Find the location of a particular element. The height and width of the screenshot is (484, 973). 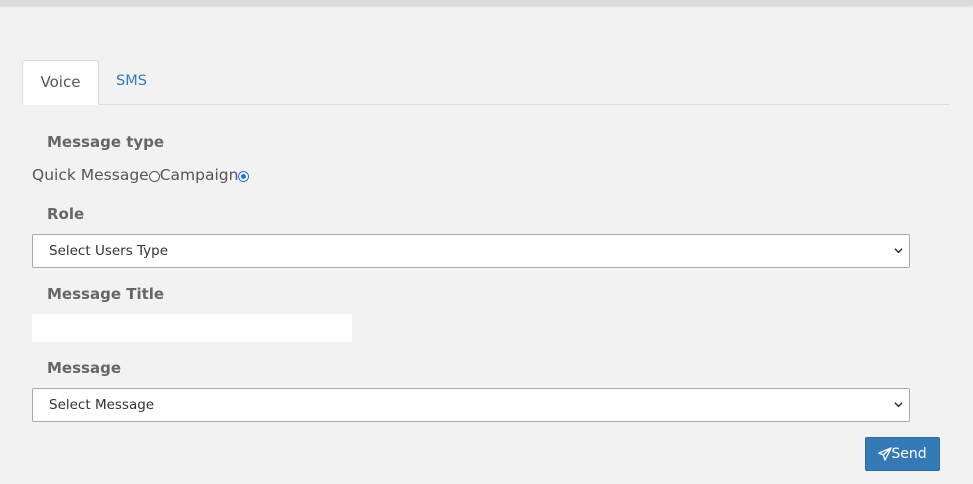

tab-sms: SMS is located at coordinates (131, 82).